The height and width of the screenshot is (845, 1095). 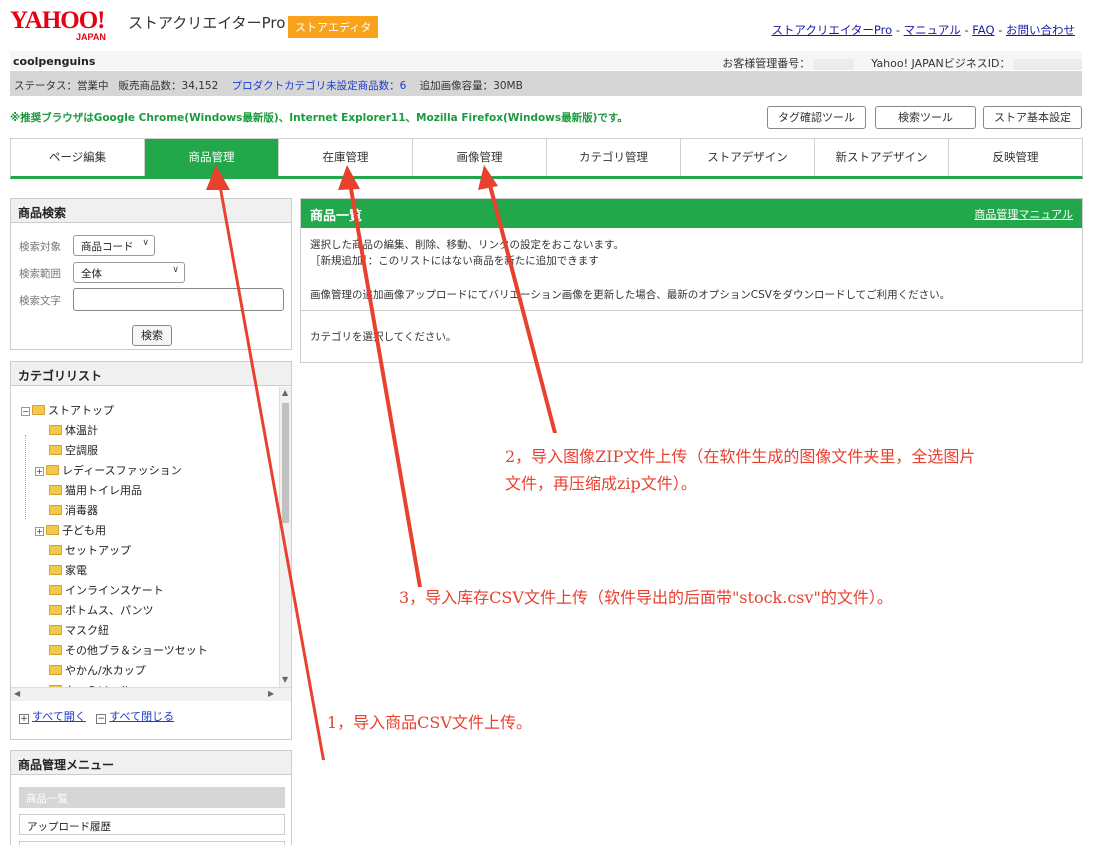 I want to click on annotation-note-1: 1，导入商品CSV文件上传。, so click(x=429, y=722).